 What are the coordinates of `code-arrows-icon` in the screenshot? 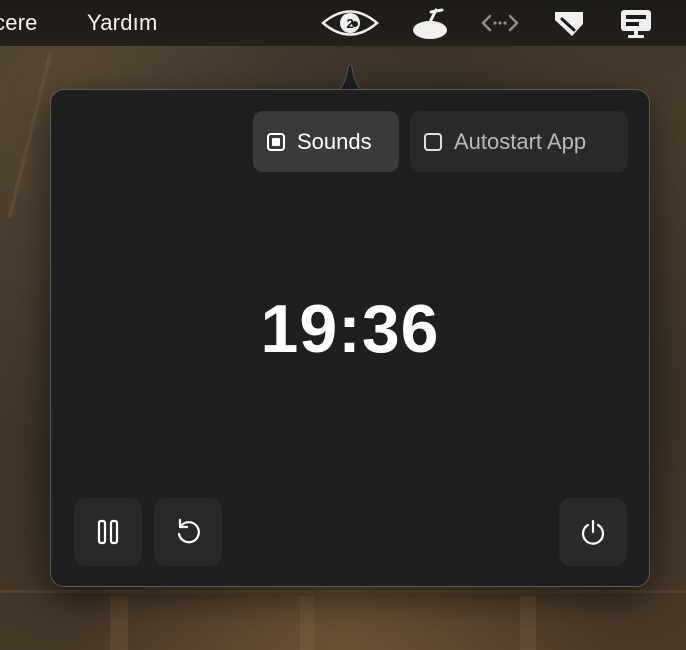 It's located at (500, 23).